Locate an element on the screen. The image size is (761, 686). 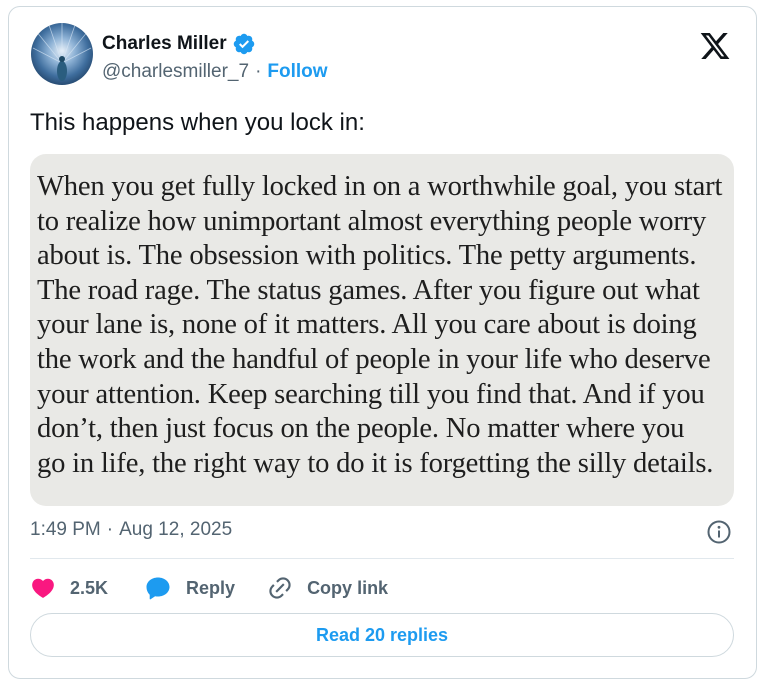
tweet-time: 1:49 PM is located at coordinates (65, 529).